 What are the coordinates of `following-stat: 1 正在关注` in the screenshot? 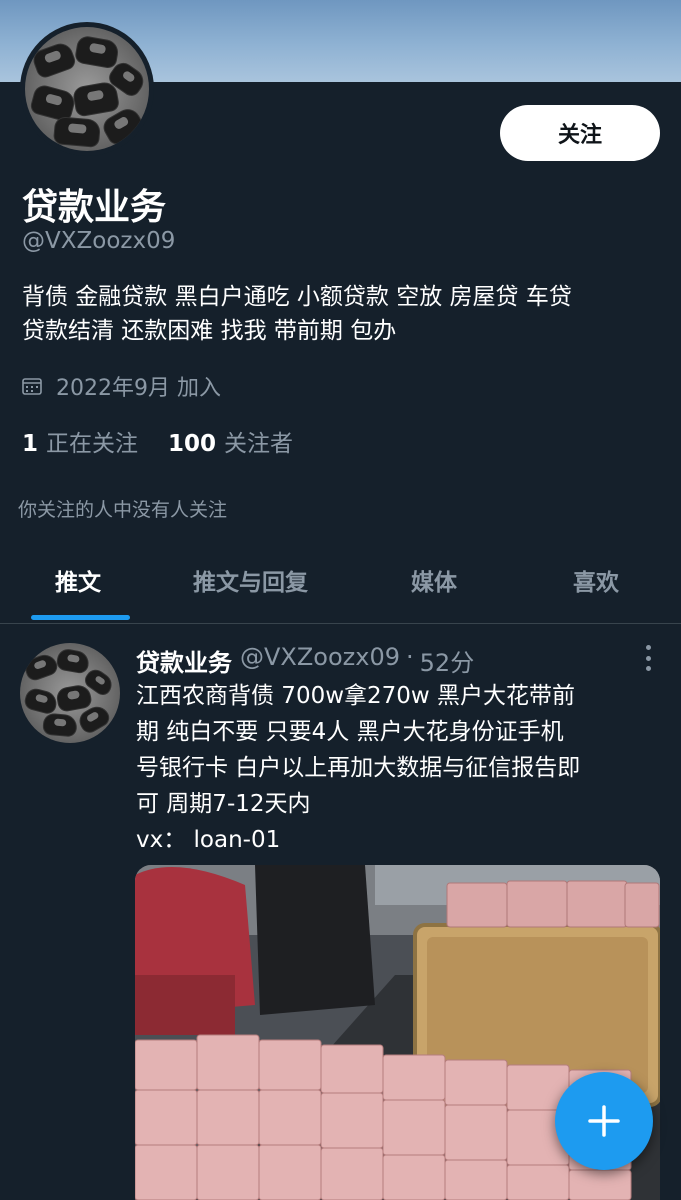 It's located at (80, 441).